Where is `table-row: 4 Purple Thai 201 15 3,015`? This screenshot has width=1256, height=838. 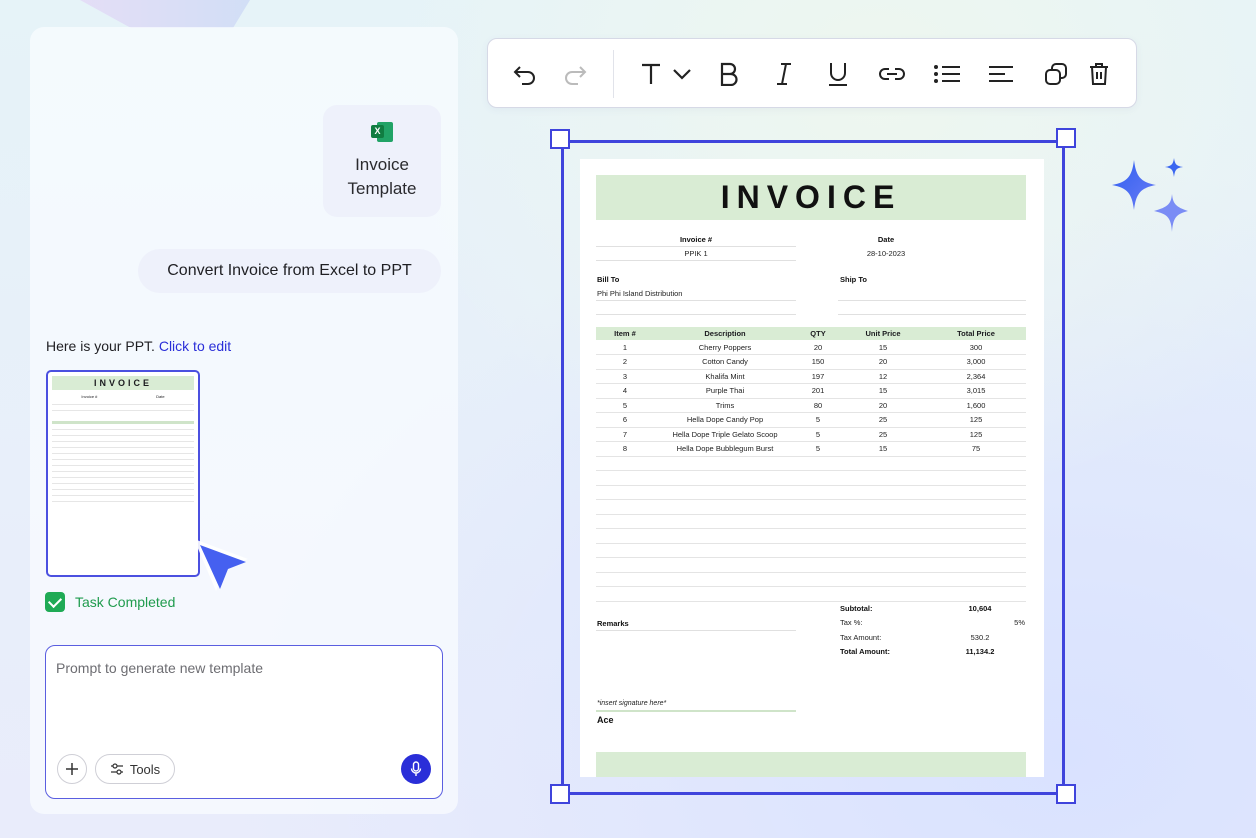 table-row: 4 Purple Thai 201 15 3,015 is located at coordinates (811, 391).